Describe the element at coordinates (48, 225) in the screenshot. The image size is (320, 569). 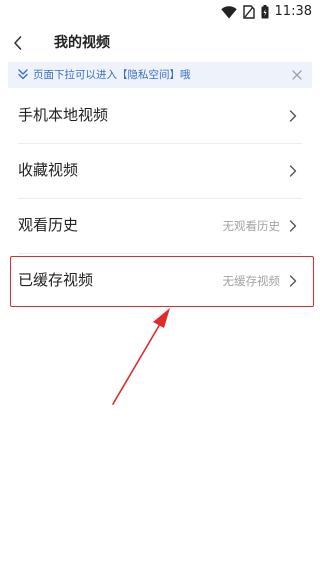
I see `menu-item-label: 观看历史` at that location.